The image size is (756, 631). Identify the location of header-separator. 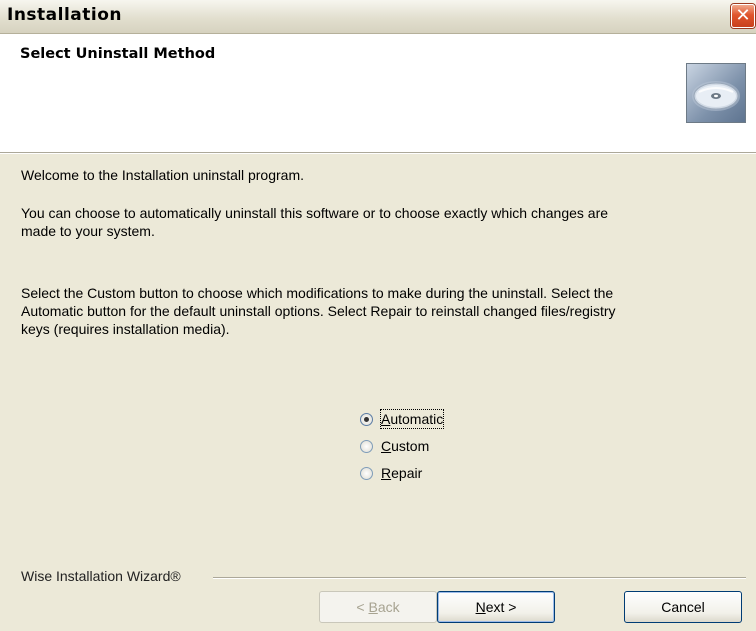
(378, 153).